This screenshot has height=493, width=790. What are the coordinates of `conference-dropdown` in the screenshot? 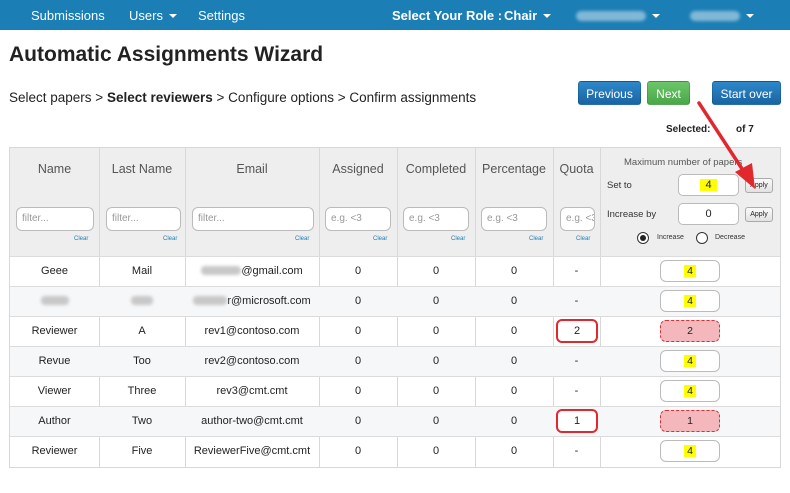 It's located at (618, 15).